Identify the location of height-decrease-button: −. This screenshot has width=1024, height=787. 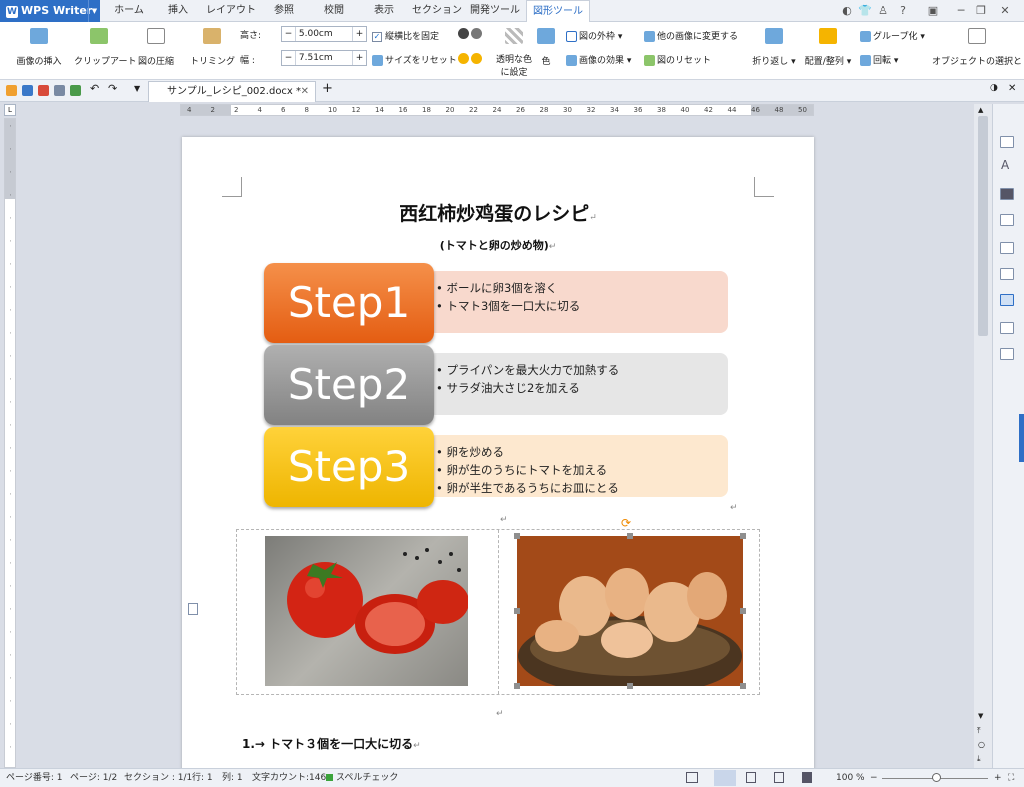
(289, 34).